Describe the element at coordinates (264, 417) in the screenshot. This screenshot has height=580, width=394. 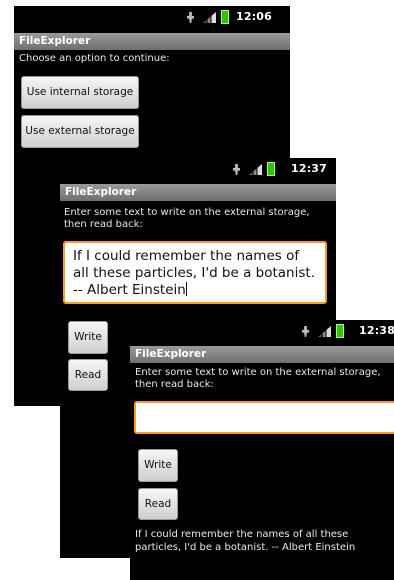
I see `text-input-empty` at that location.